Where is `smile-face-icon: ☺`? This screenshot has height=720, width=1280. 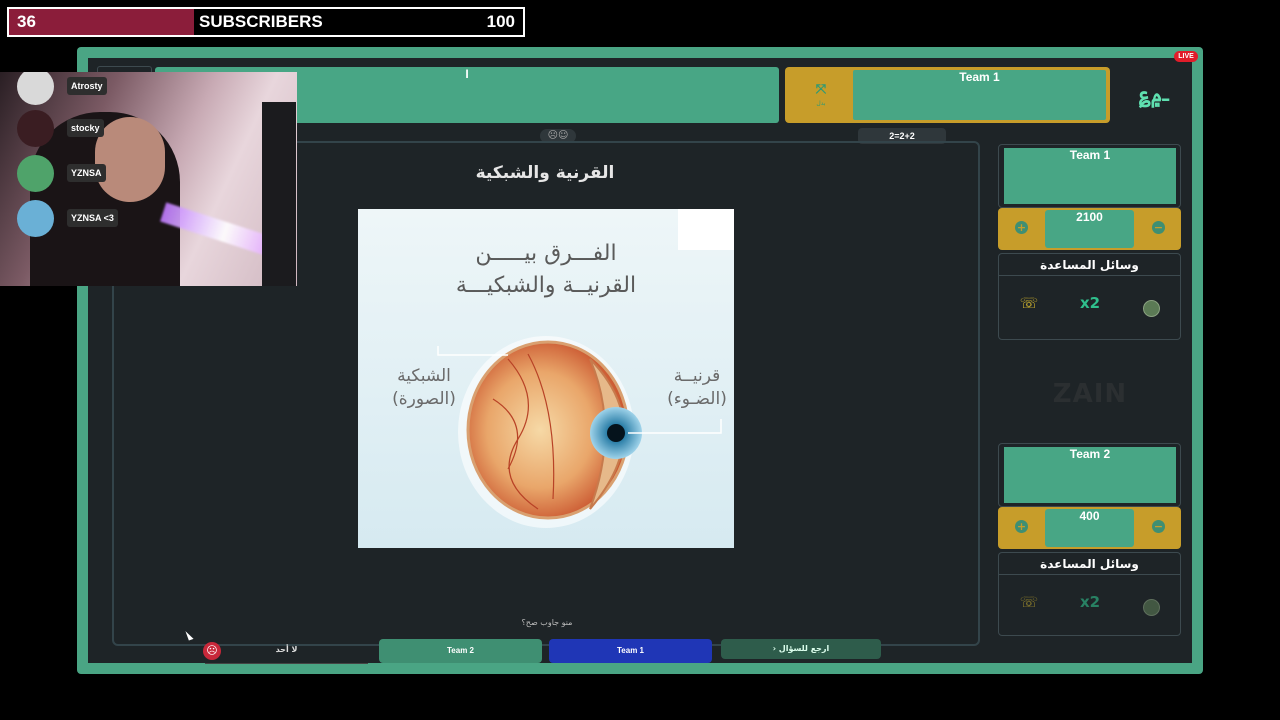 smile-face-icon: ☺ is located at coordinates (563, 135).